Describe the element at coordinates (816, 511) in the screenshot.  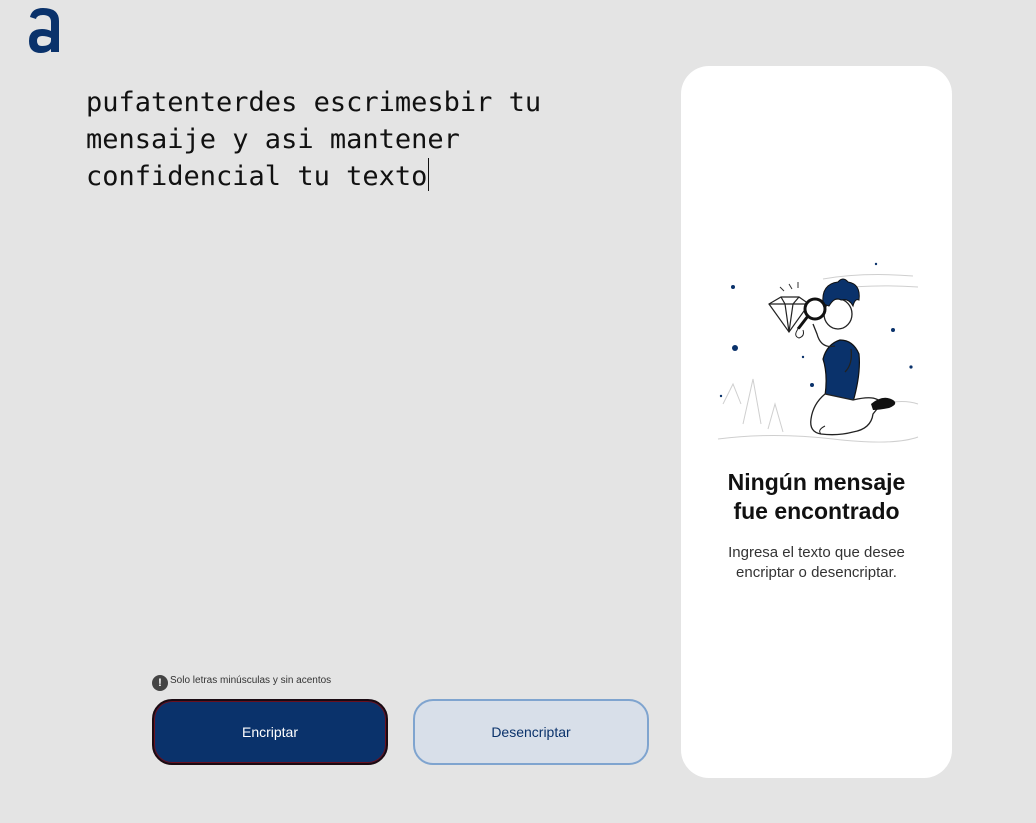
I see `panel-title-line2: fue encontrado` at that location.